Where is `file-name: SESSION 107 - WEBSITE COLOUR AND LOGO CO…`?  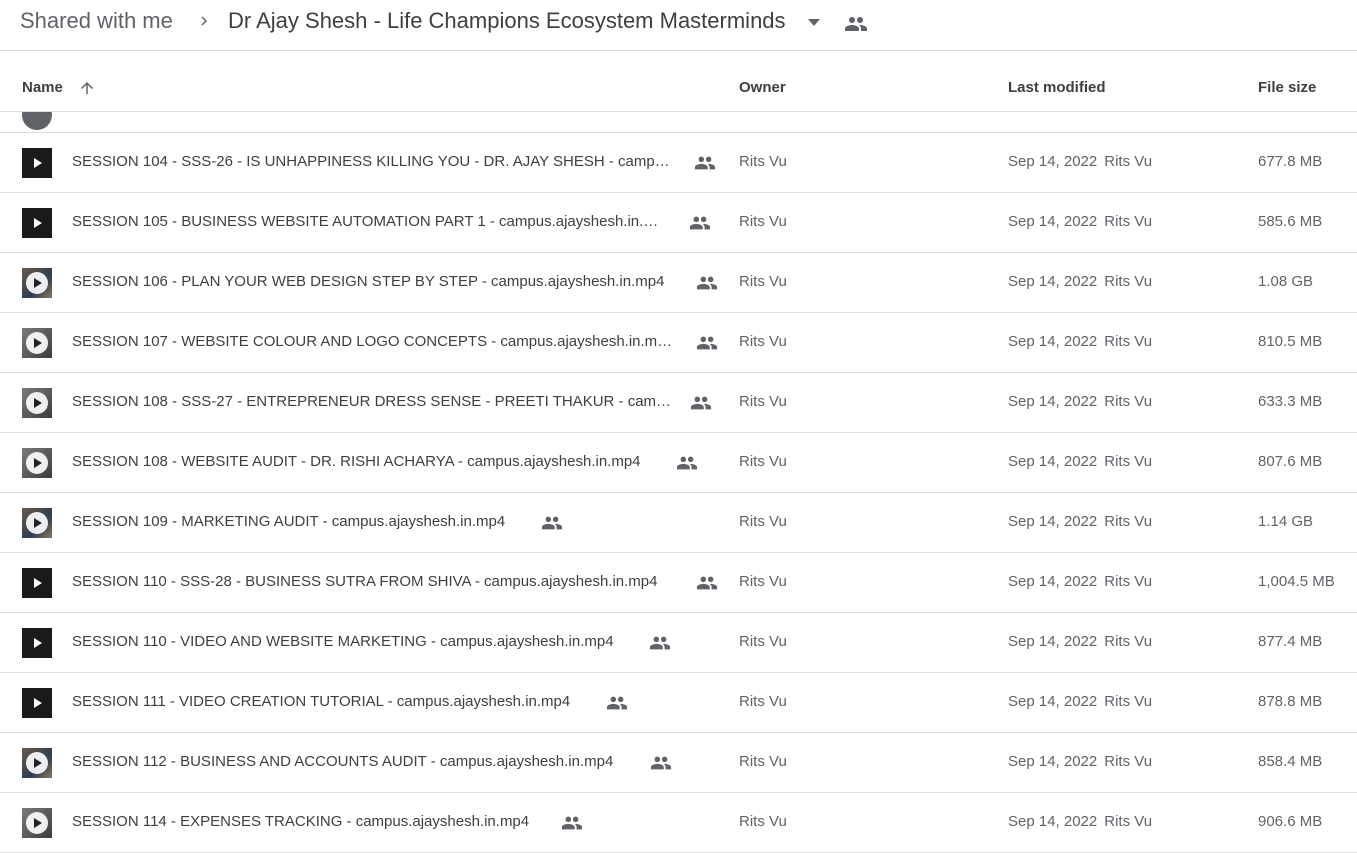
file-name: SESSION 107 - WEBSITE COLOUR AND LOGO CO… is located at coordinates (372, 341).